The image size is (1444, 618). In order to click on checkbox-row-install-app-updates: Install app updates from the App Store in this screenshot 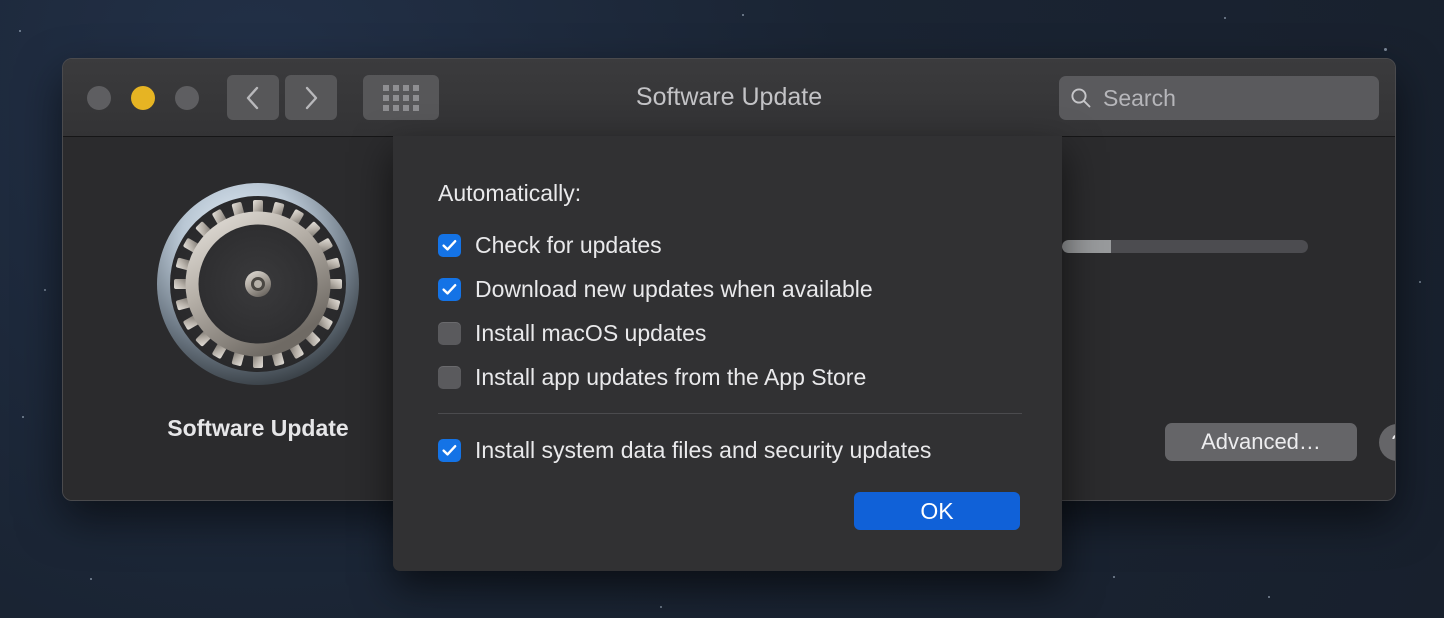, I will do `click(727, 377)`.